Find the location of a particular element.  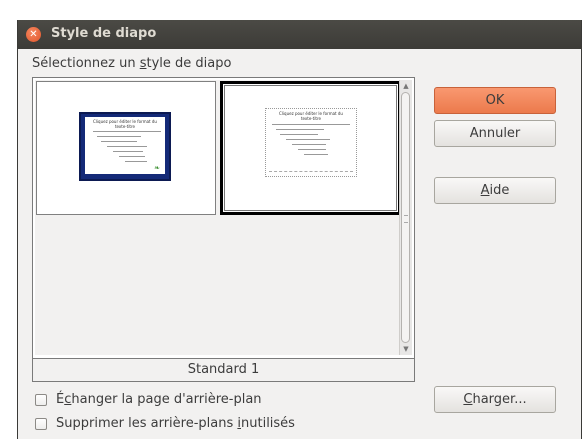

ok-button: OK is located at coordinates (495, 100).